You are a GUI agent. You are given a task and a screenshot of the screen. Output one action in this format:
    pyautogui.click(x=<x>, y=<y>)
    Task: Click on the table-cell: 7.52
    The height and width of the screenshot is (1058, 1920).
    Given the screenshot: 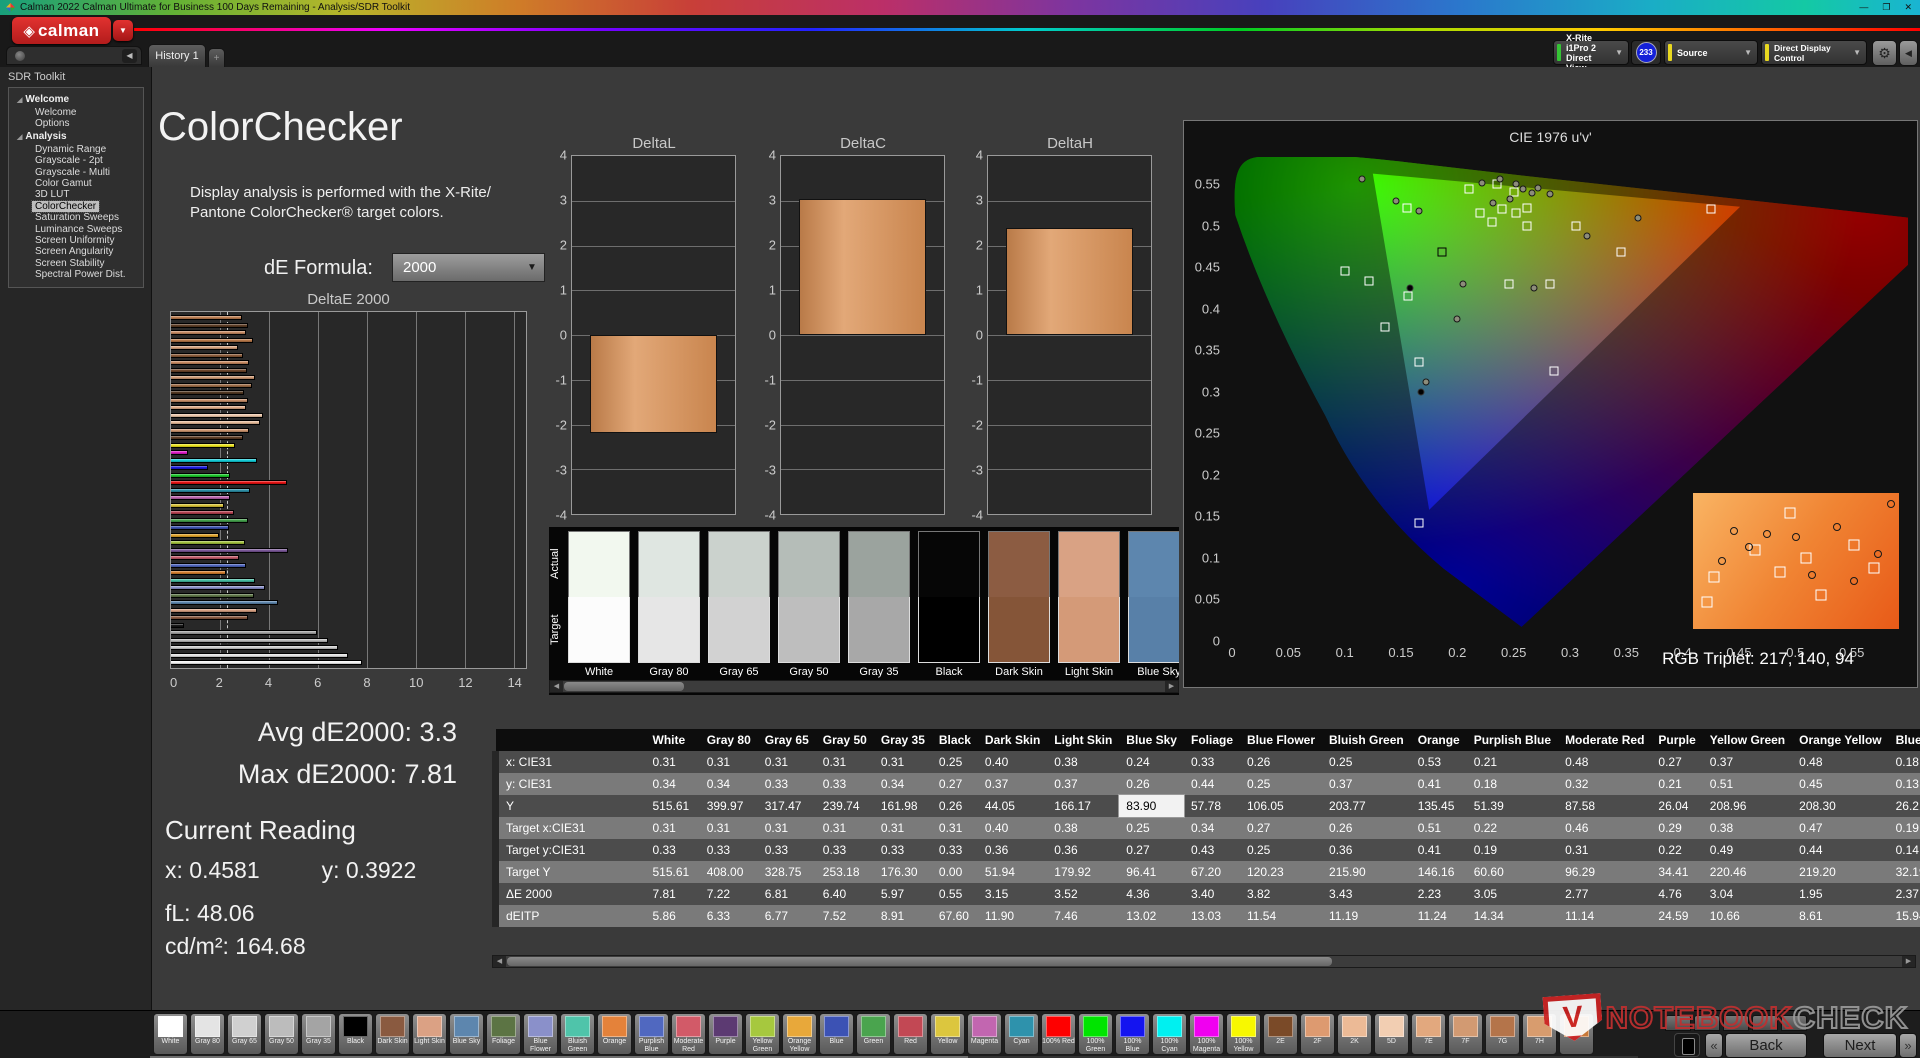 What is the action you would take?
    pyautogui.click(x=844, y=916)
    